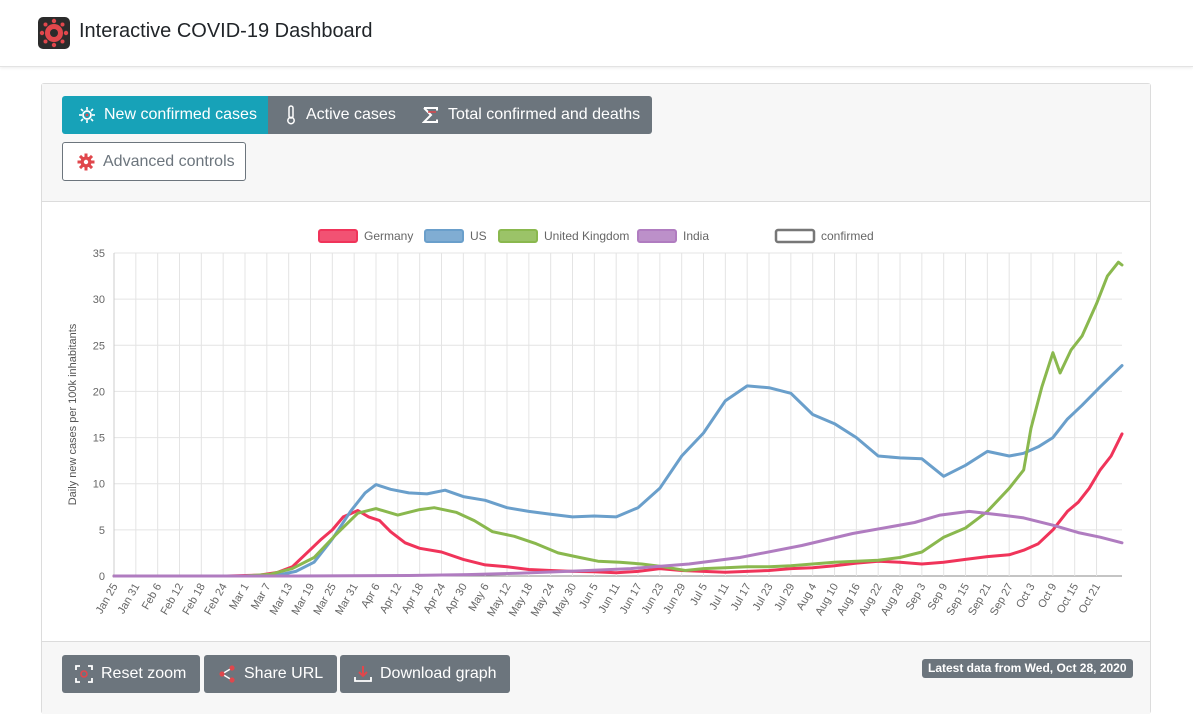  Describe the element at coordinates (544, 114) in the screenshot. I see `tab-label: Total confirmed and deaths` at that location.